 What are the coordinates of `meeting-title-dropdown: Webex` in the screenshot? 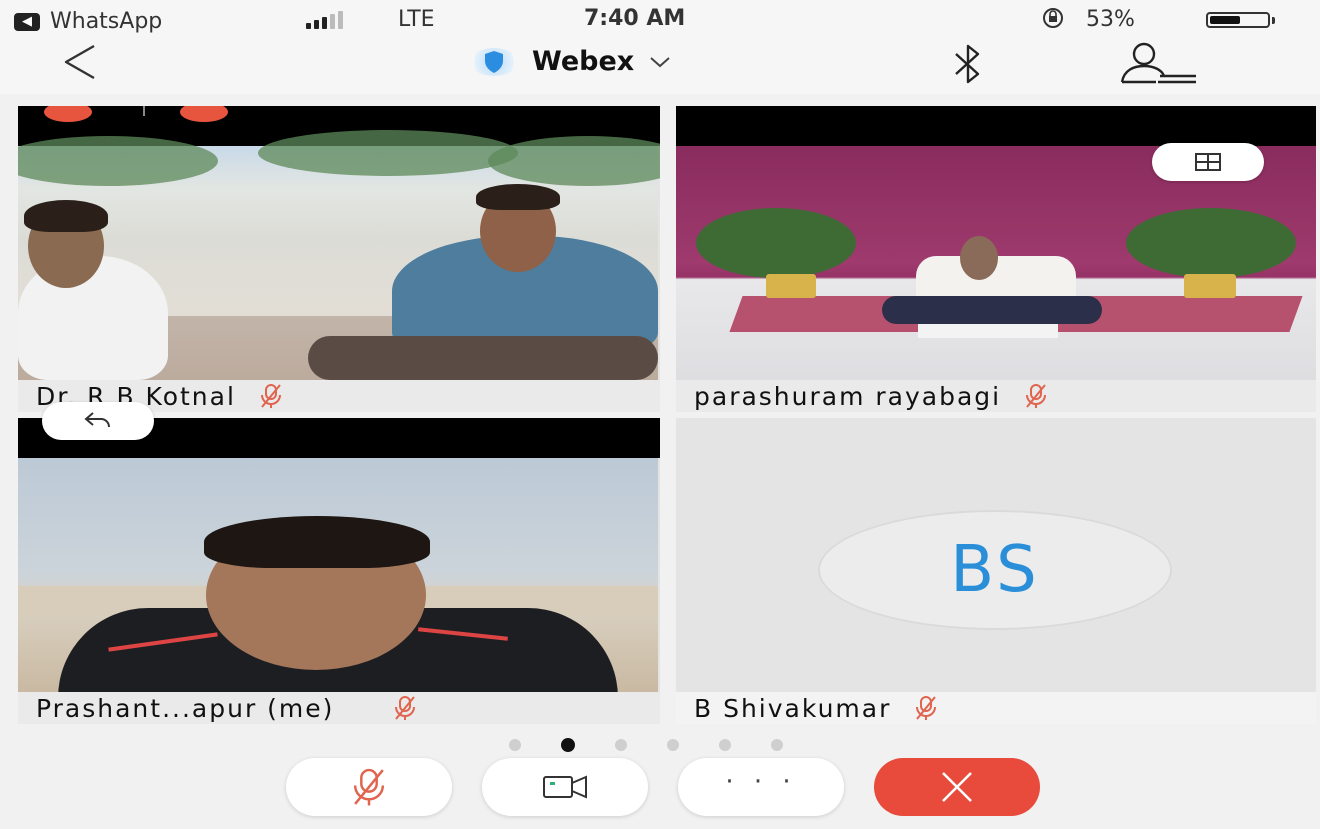 It's located at (571, 61).